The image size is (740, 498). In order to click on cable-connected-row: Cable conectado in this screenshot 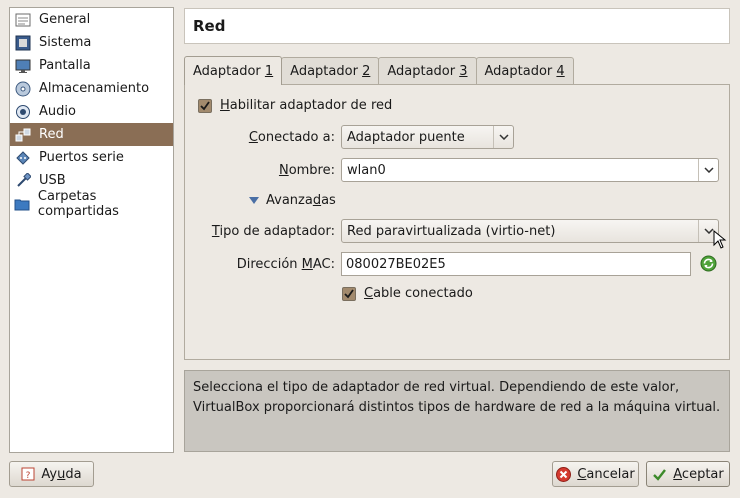, I will do `click(407, 293)`.